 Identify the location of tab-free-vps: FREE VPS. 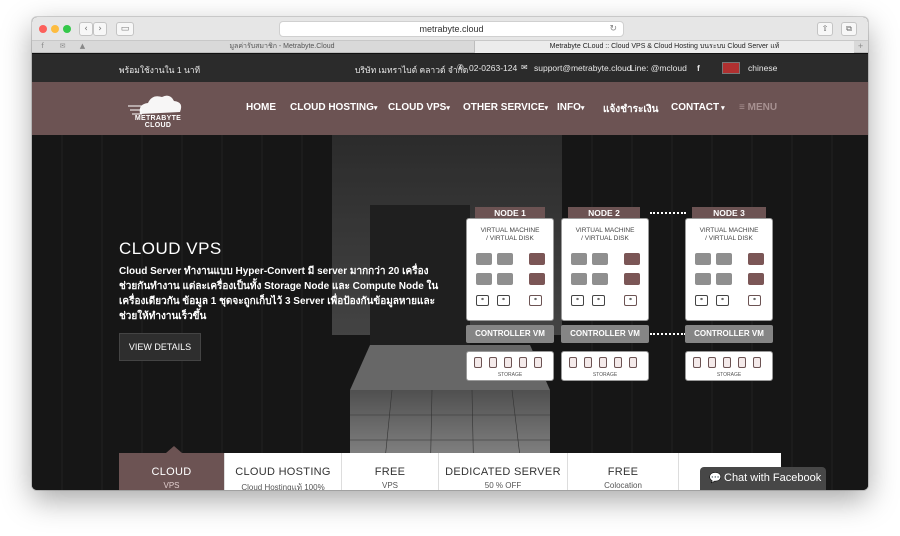
(390, 471).